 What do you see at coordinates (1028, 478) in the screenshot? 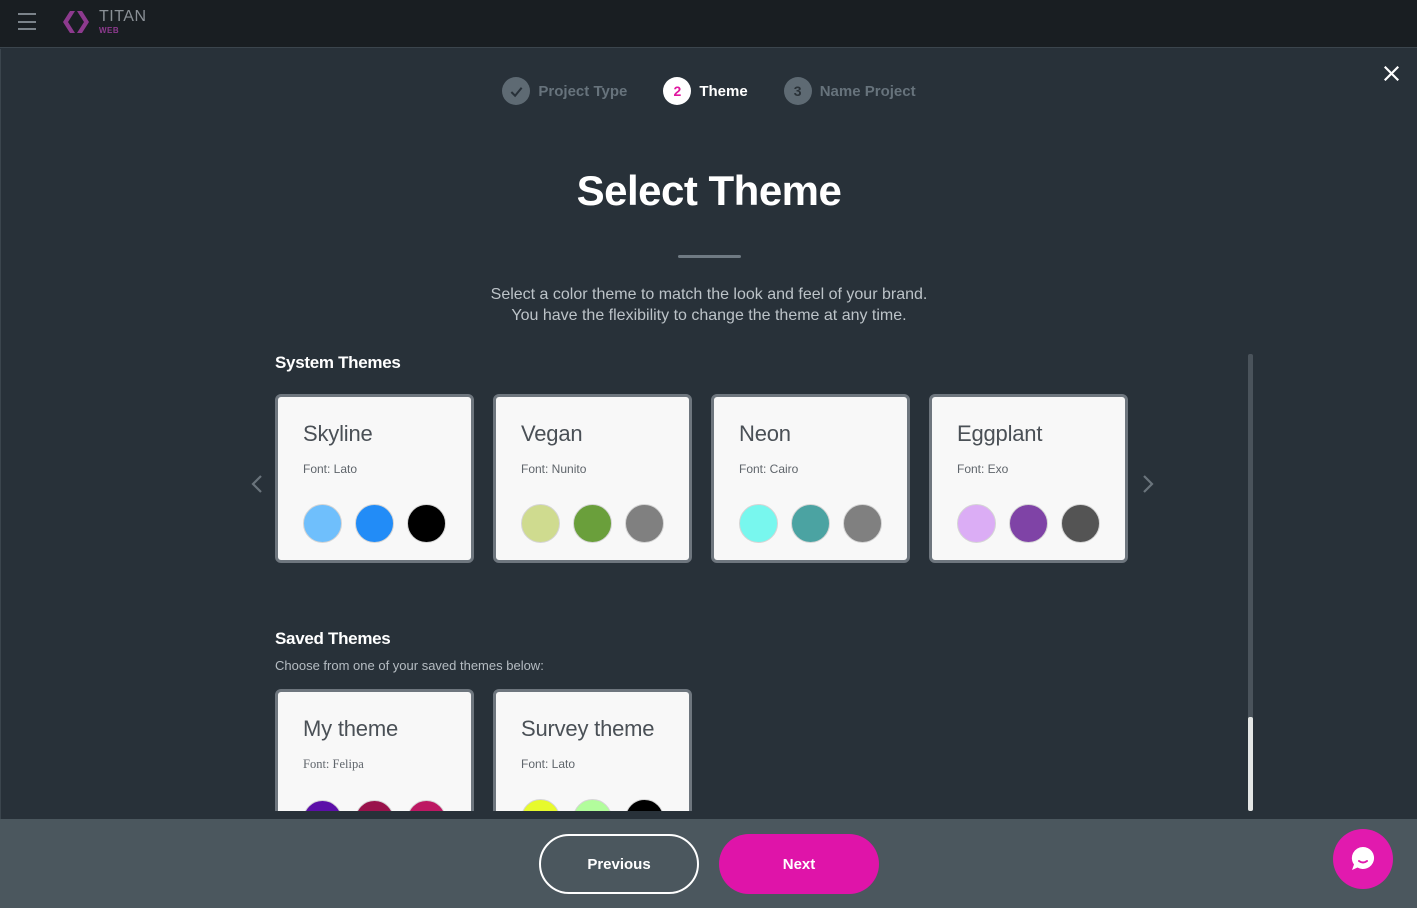
I see `theme-card-eggplant: Eggplant Font: Exo` at bounding box center [1028, 478].